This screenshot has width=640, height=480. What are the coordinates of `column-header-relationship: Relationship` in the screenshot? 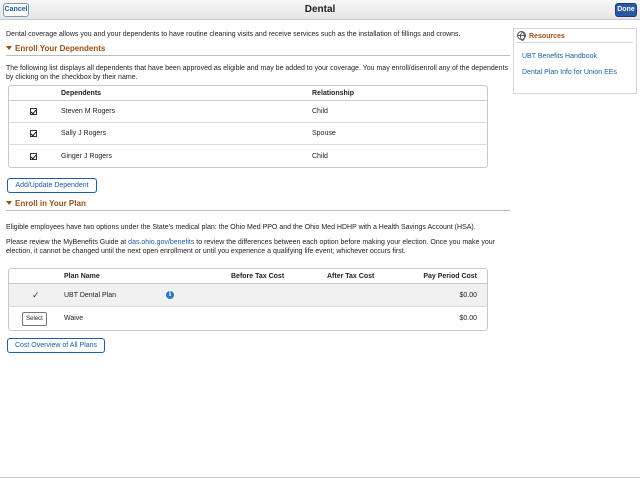 It's located at (333, 93).